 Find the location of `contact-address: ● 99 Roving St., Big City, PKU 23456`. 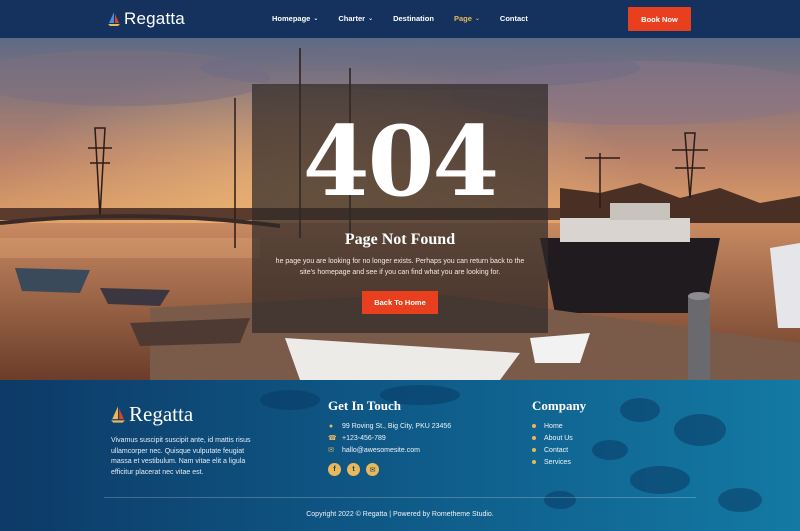

contact-address: ● 99 Roving St., Big City, PKU 23456 is located at coordinates (389, 426).